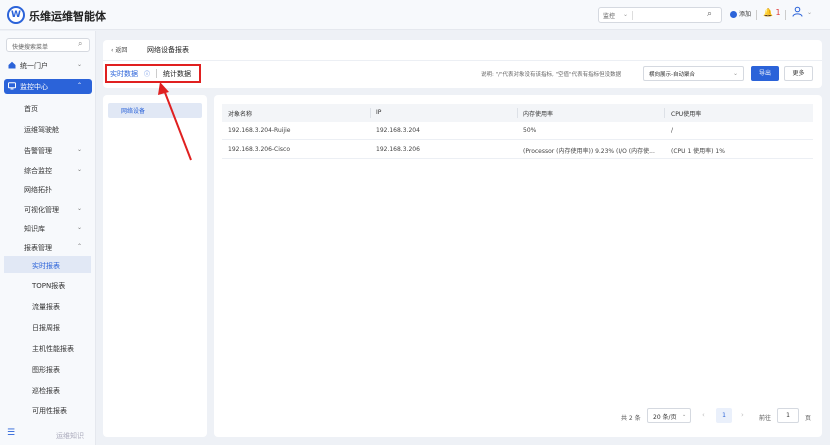 The height and width of the screenshot is (445, 830). I want to click on display-mode-value: 横向展示-自动聚合, so click(672, 75).